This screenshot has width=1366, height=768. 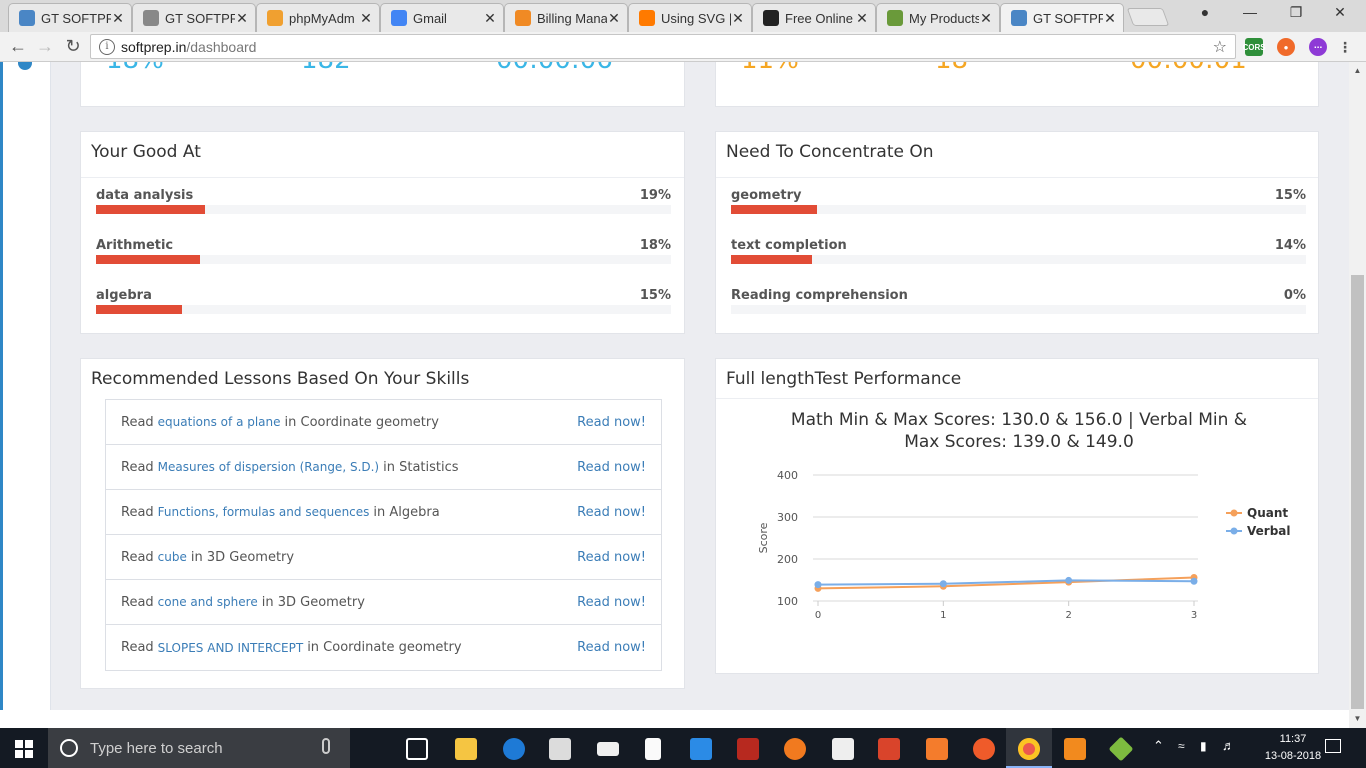 I want to click on chevron-up-icon: ⌃, so click(x=1158, y=746).